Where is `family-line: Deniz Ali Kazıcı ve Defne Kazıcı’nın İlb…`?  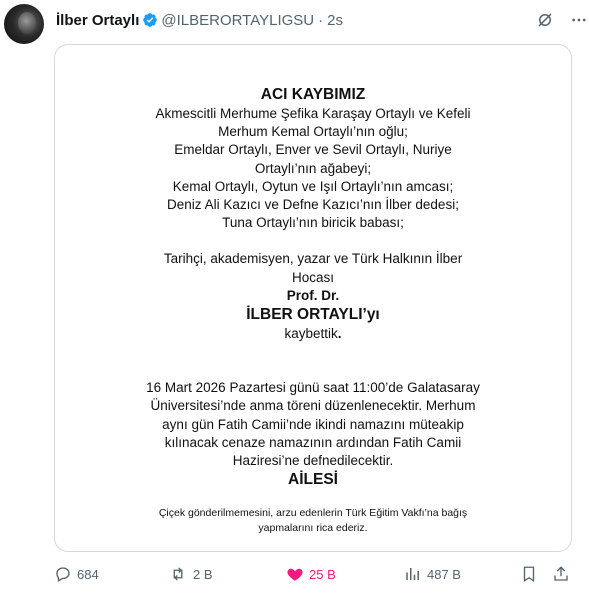
family-line: Deniz Ali Kazıcı ve Defne Kazıcı’nın İlb… is located at coordinates (313, 205).